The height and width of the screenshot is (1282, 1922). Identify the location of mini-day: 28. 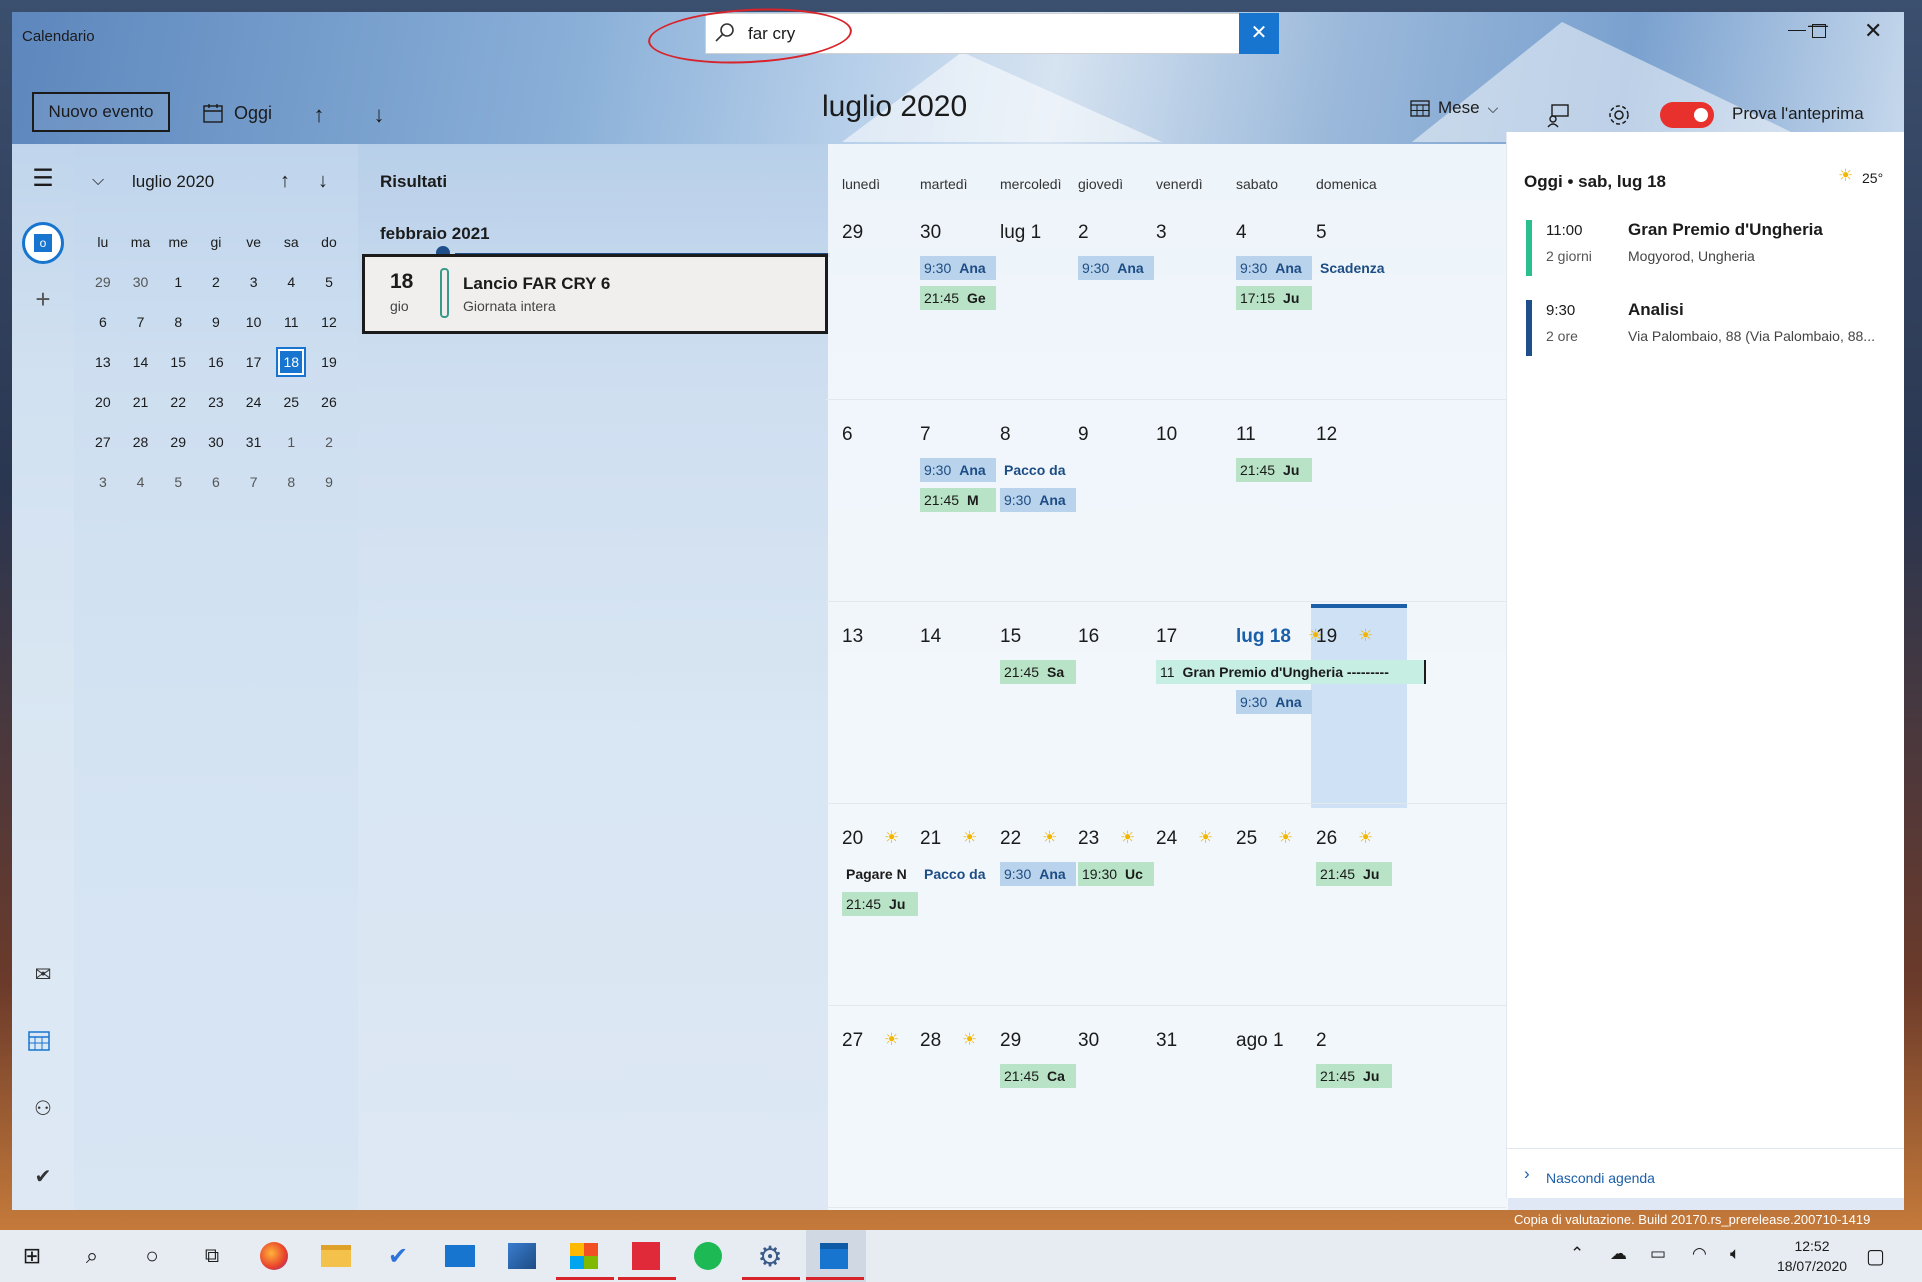
(141, 442).